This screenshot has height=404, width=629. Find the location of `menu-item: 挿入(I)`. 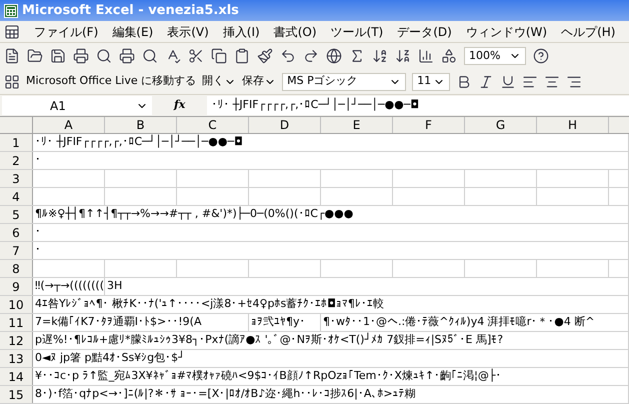

menu-item: 挿入(I) is located at coordinates (241, 31).